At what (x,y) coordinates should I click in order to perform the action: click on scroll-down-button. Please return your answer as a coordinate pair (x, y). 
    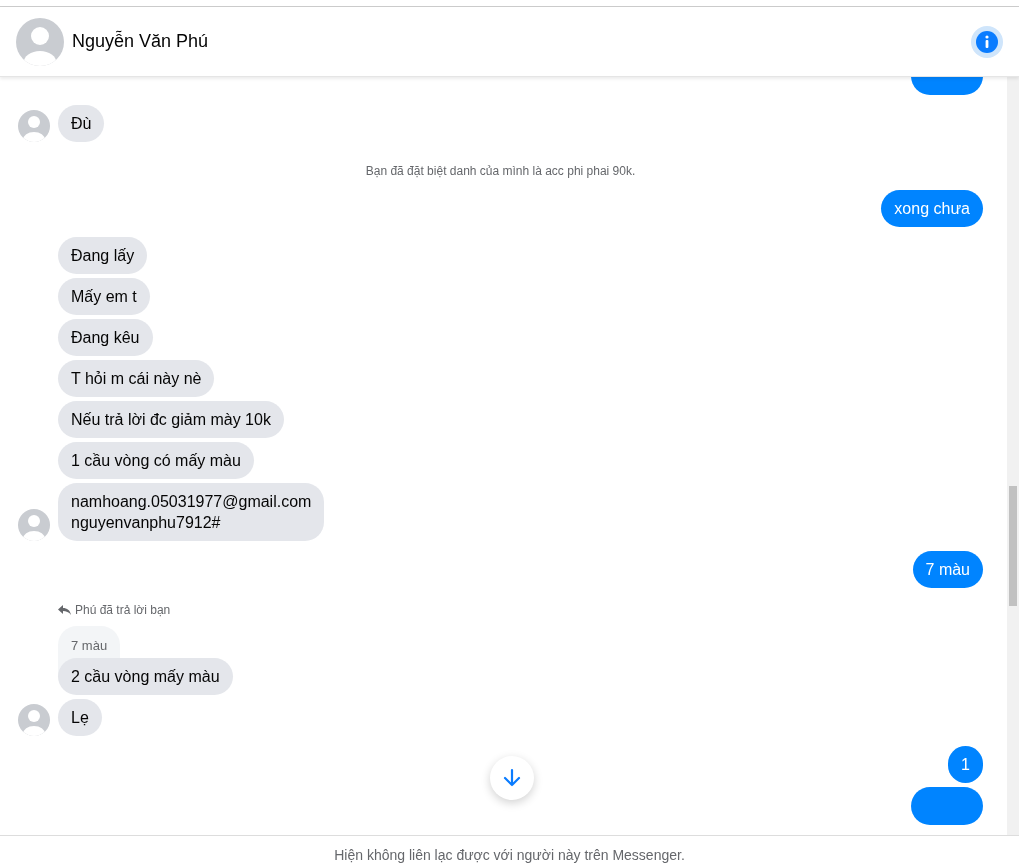
    Looking at the image, I should click on (512, 778).